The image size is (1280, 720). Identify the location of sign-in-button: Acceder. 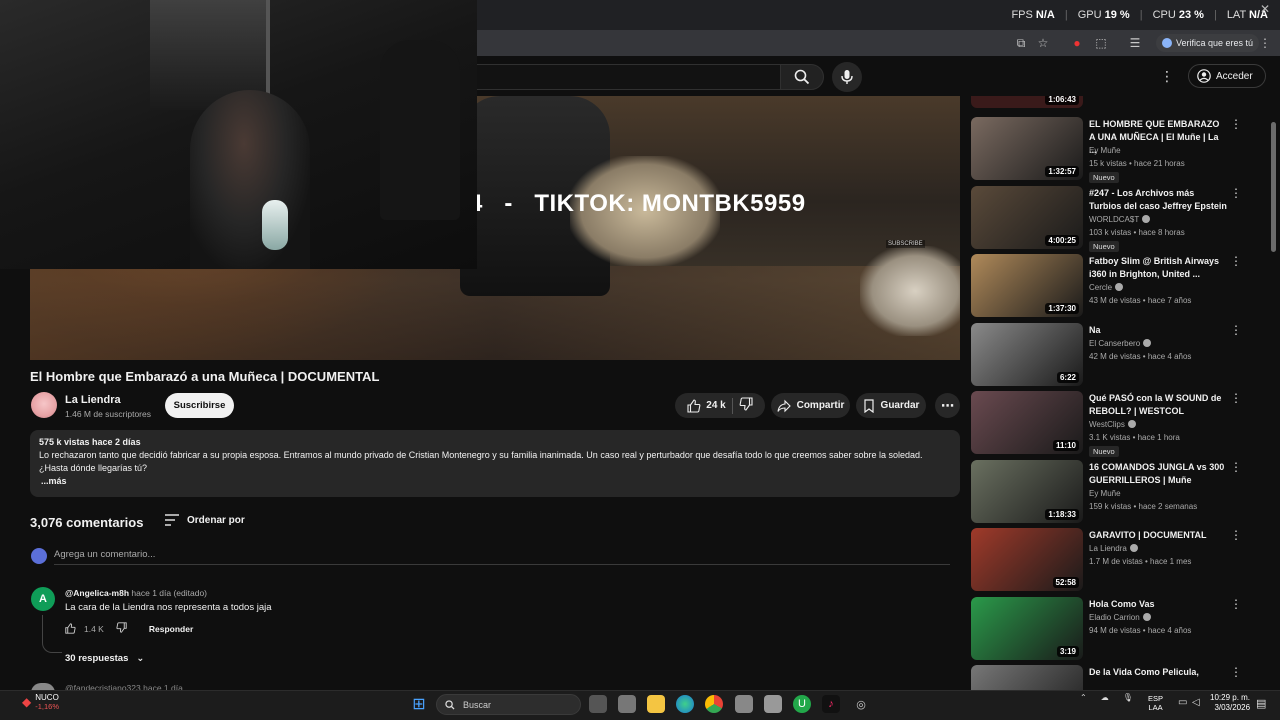
(1227, 76).